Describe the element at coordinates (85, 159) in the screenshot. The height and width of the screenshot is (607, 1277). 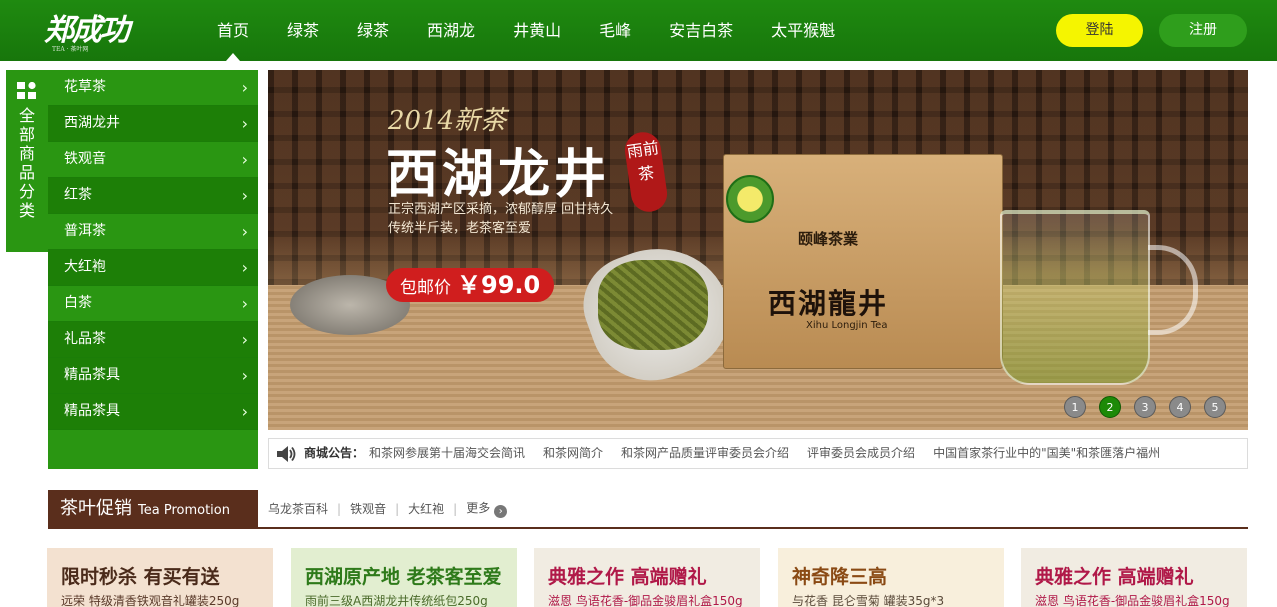
I see `category-label: 铁观音` at that location.